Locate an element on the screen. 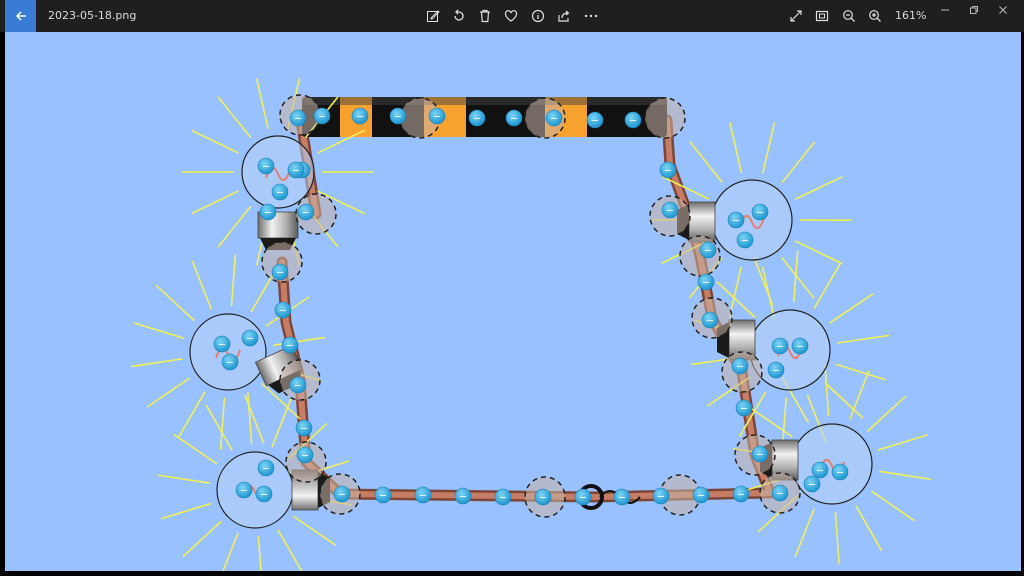 This screenshot has width=1024, height=576. rotate-button is located at coordinates (459, 16).